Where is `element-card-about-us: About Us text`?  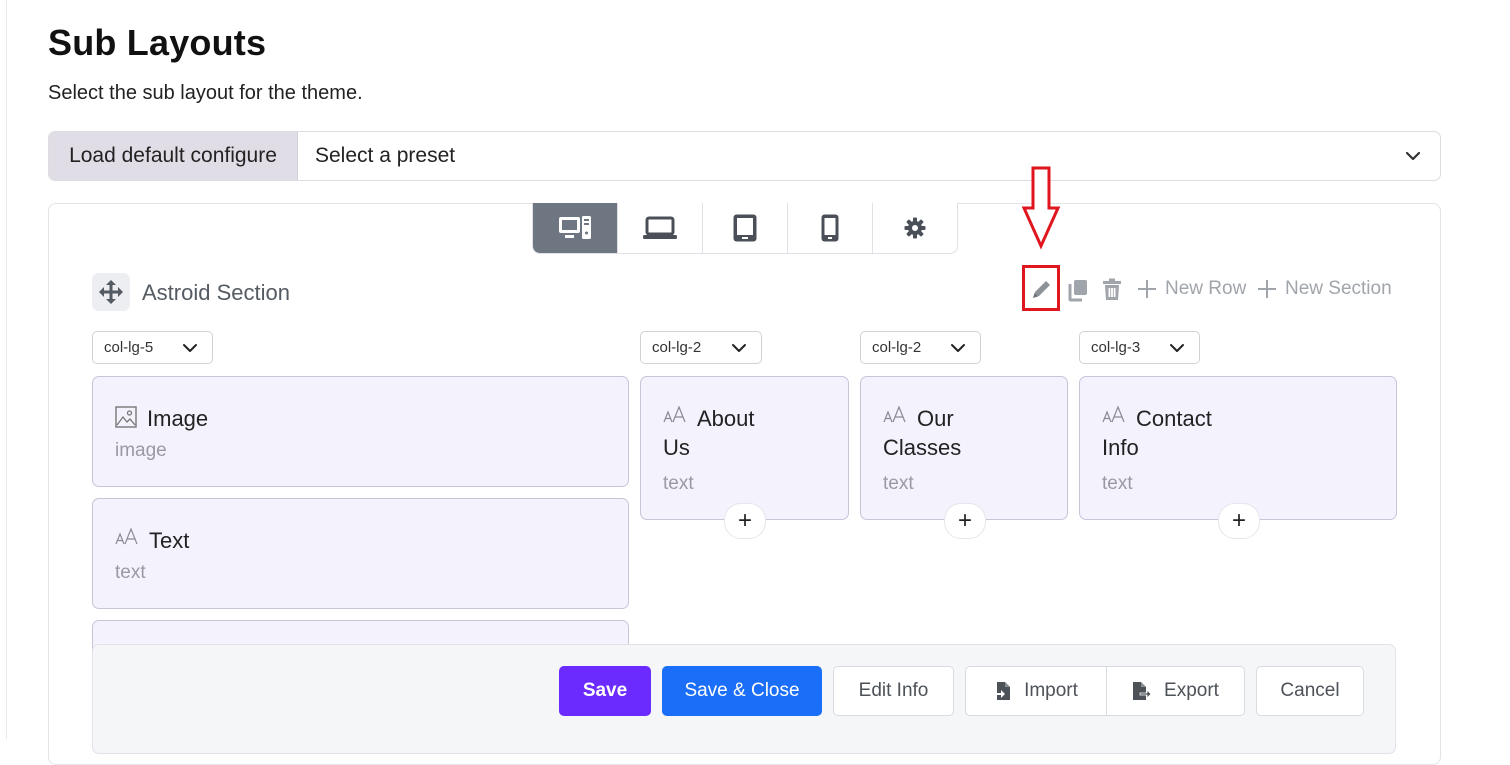
element-card-about-us: About Us text is located at coordinates (744, 448).